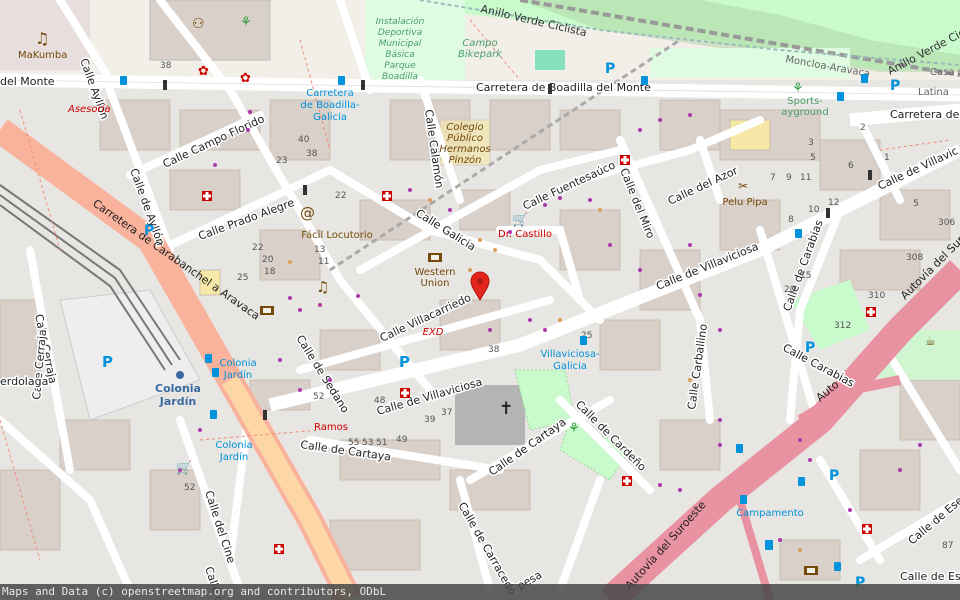 The image size is (960, 600). What do you see at coordinates (435, 283) in the screenshot?
I see `poi-label: Union` at bounding box center [435, 283].